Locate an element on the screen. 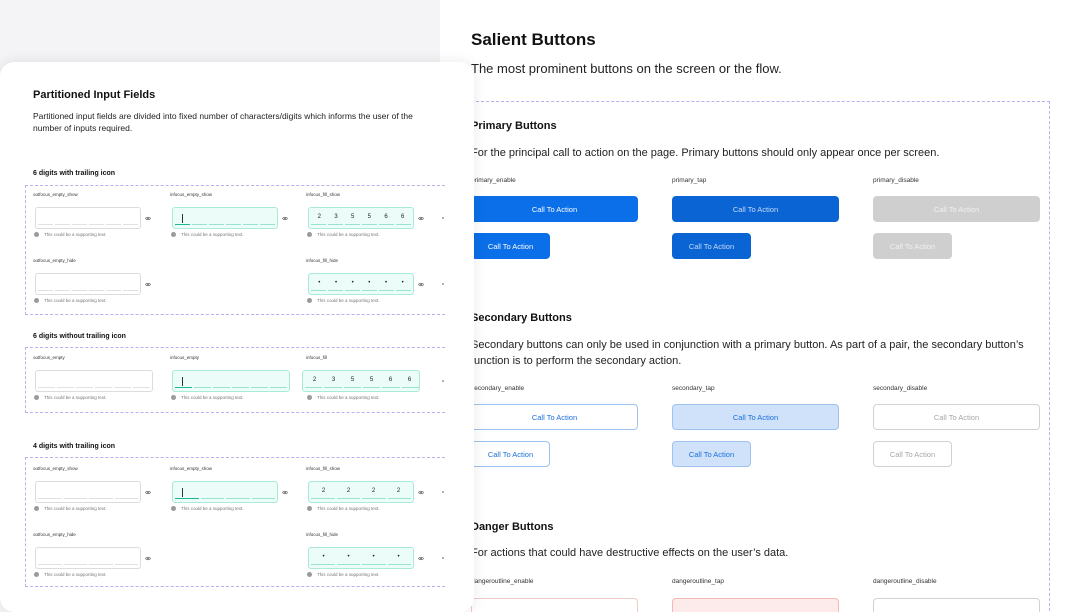  secondary-tap-button-small: Call To Action is located at coordinates (711, 454).